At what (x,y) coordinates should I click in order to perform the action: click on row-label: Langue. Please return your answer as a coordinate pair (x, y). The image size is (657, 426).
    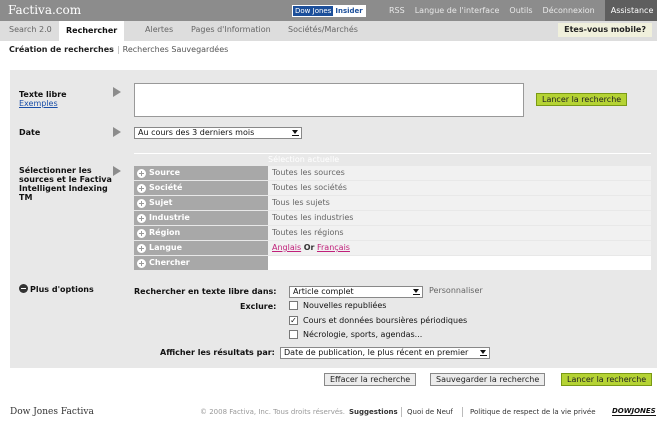
    Looking at the image, I should click on (166, 247).